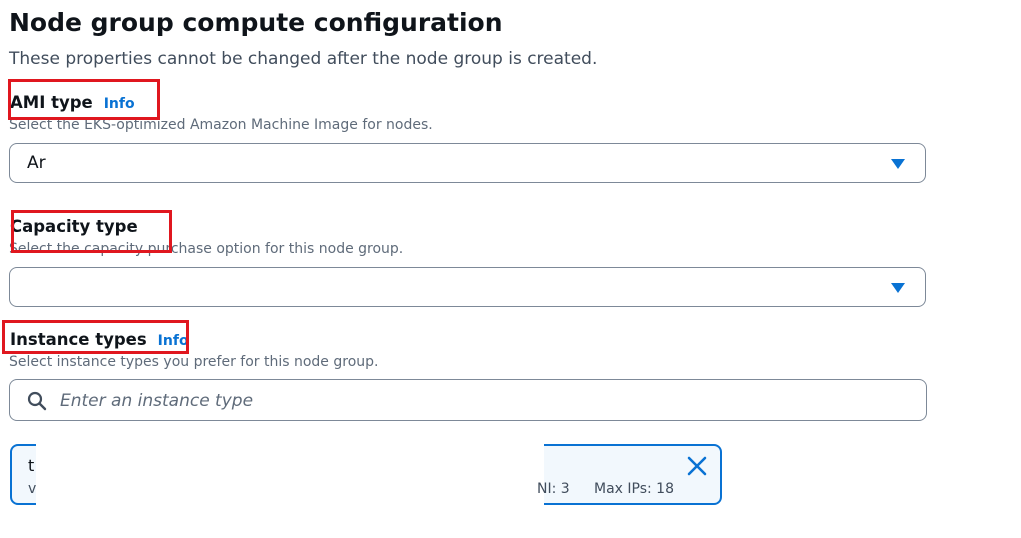  Describe the element at coordinates (553, 489) in the screenshot. I see `token-enis: NI: 3` at that location.